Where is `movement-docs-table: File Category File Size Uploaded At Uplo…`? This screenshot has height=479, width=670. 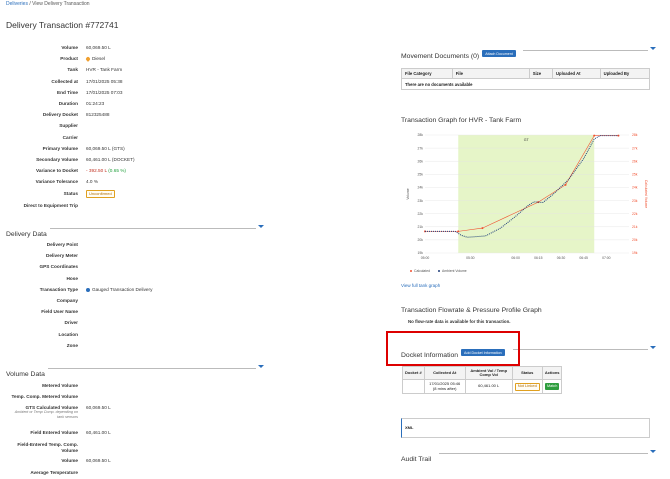 movement-docs-table: File Category File Size Uploaded At Uplo… is located at coordinates (526, 79).